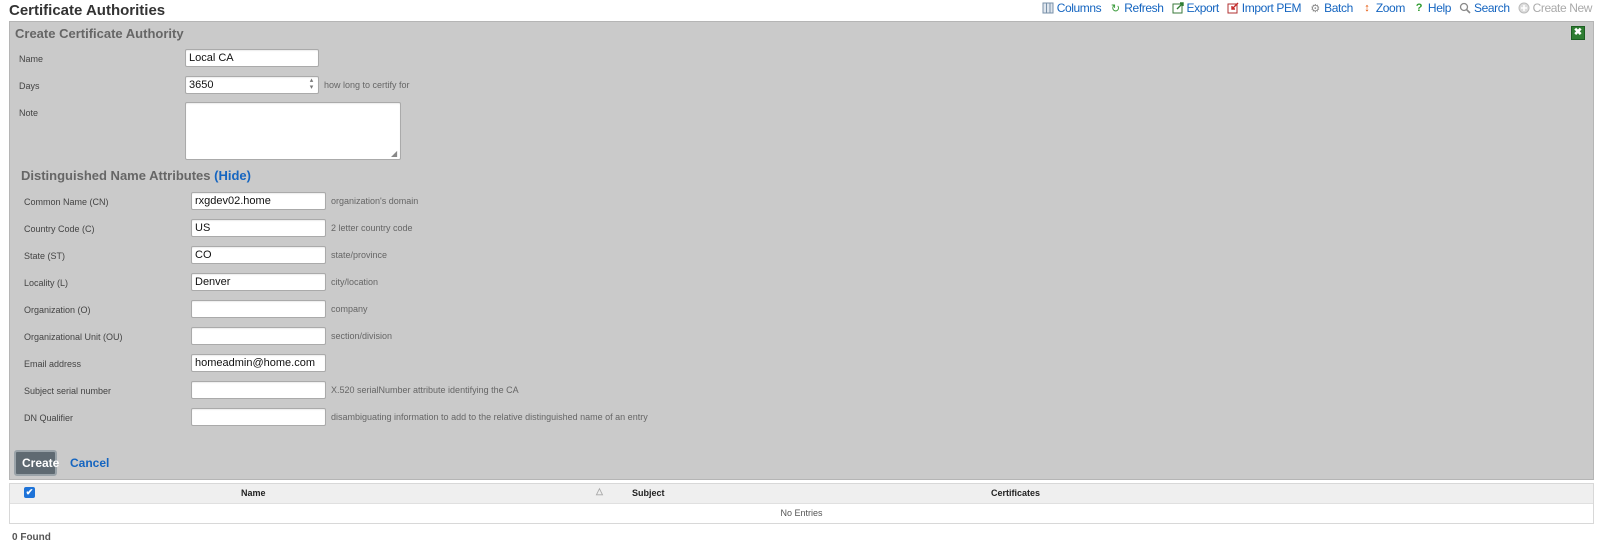  What do you see at coordinates (31, 537) in the screenshot?
I see `results-count: 0 Found` at bounding box center [31, 537].